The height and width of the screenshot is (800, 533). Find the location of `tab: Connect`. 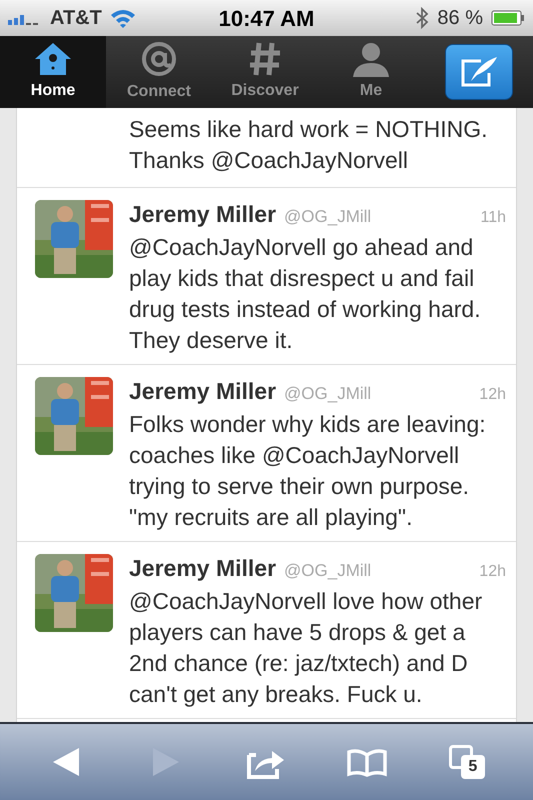

tab: Connect is located at coordinates (159, 72).